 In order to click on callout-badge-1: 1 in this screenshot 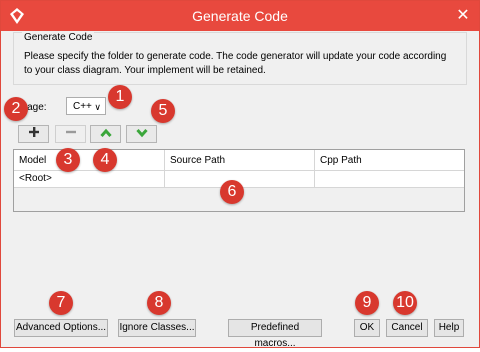, I will do `click(120, 97)`.